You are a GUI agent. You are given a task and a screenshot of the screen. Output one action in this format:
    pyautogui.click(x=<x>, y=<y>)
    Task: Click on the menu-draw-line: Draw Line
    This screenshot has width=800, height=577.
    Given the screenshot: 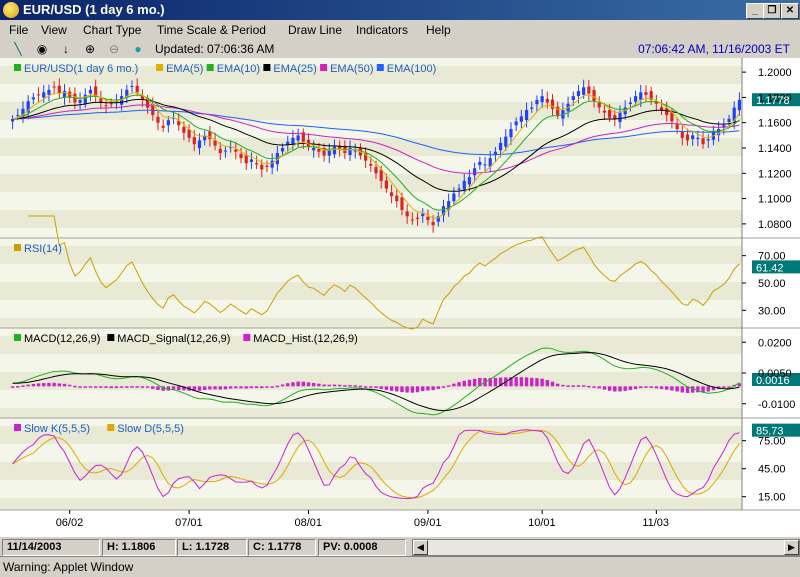 What is the action you would take?
    pyautogui.click(x=315, y=30)
    